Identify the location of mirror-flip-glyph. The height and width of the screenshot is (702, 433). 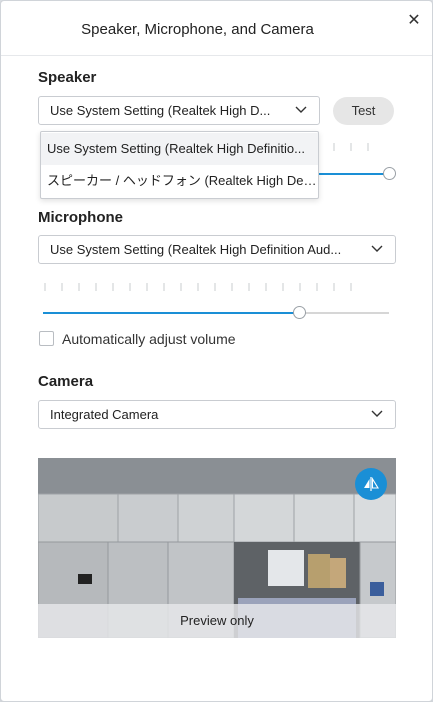
(371, 484).